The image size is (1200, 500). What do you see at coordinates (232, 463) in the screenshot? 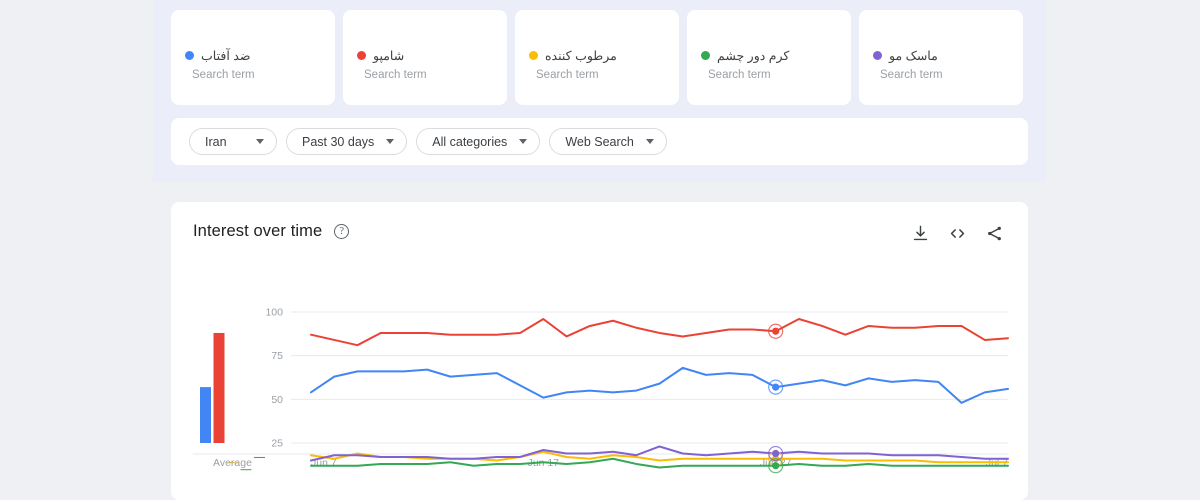
I see `average-axis-label: Average` at bounding box center [232, 463].